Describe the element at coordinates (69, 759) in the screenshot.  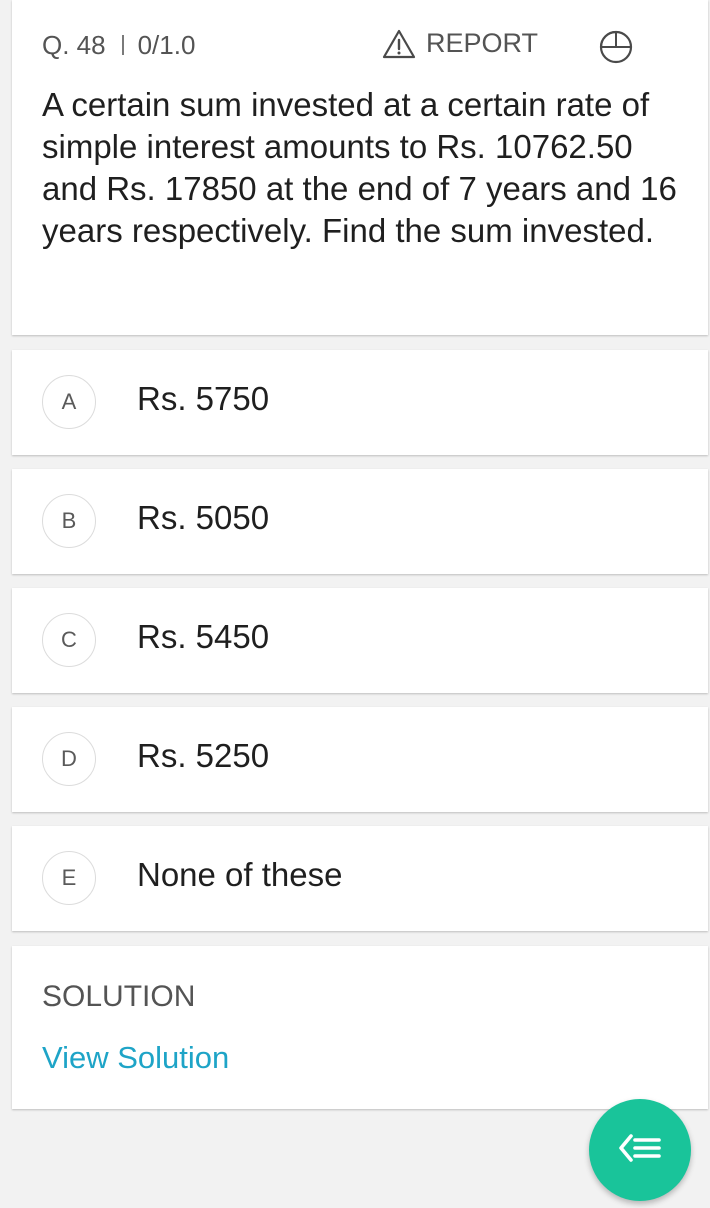
I see `option-letter: D` at that location.